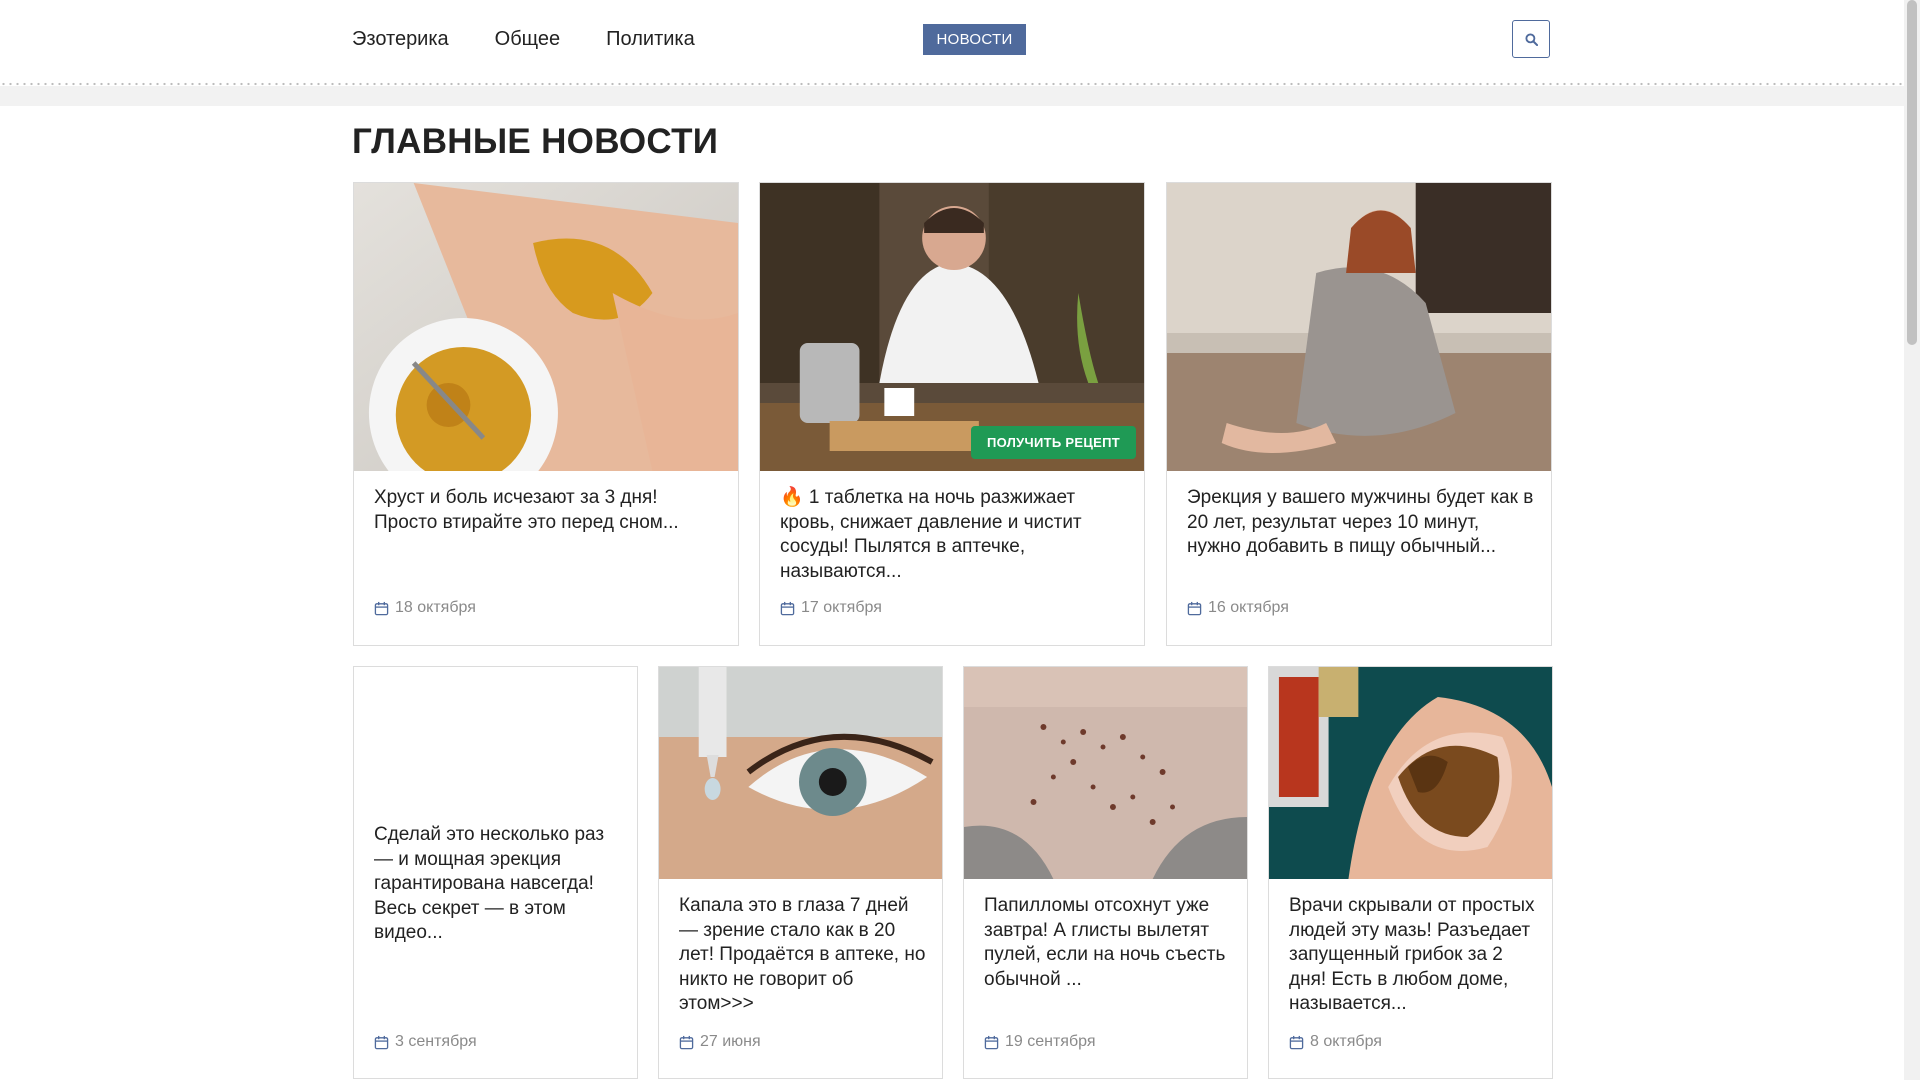 The width and height of the screenshot is (1920, 1080). I want to click on search-button, so click(1531, 39).